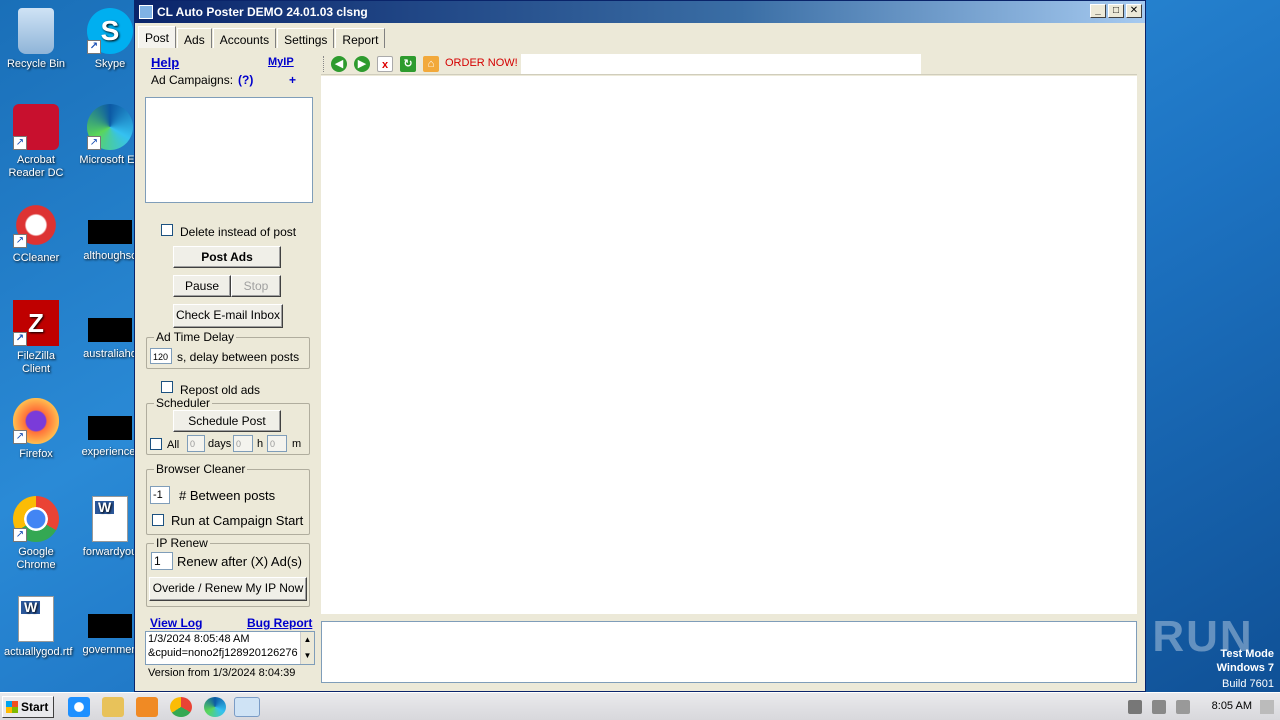 The image size is (1280, 720). I want to click on build-text: Build 7601, so click(1248, 684).